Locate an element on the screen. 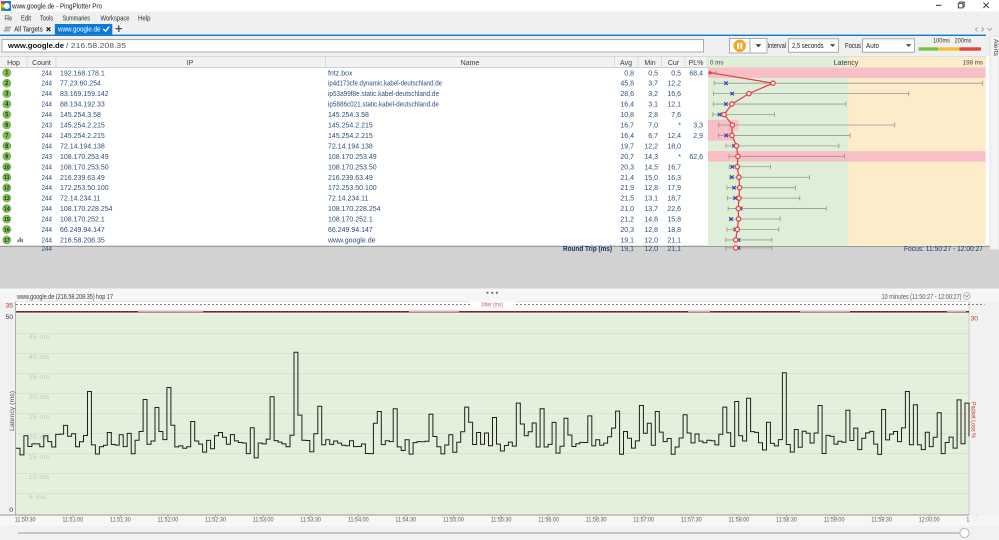  svg-text: 6,7 is located at coordinates (653, 136).